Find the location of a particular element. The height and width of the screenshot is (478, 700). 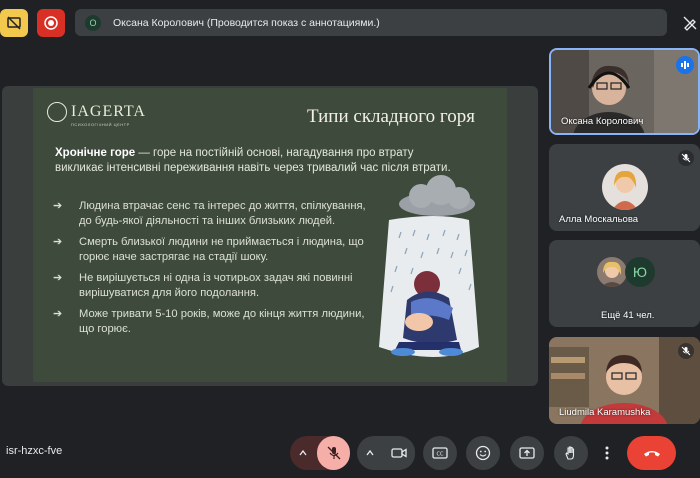

grieving-person-illustration is located at coordinates (429, 266).